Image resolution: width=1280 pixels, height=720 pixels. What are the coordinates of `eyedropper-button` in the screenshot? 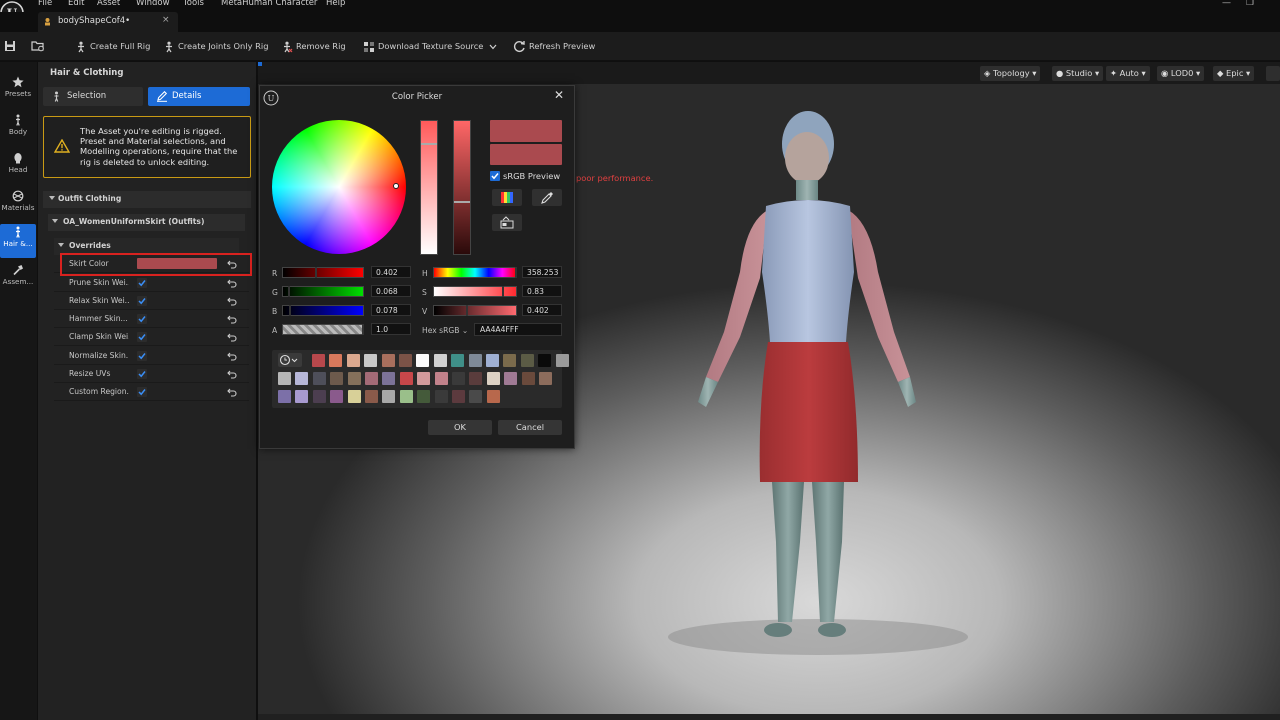 It's located at (547, 197).